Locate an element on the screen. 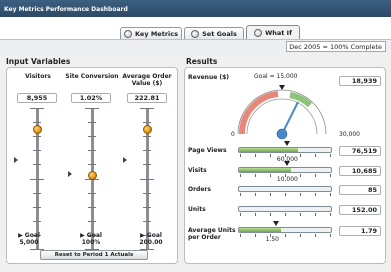 The image size is (391, 272). tab-set-goals: Set Goals is located at coordinates (214, 33).